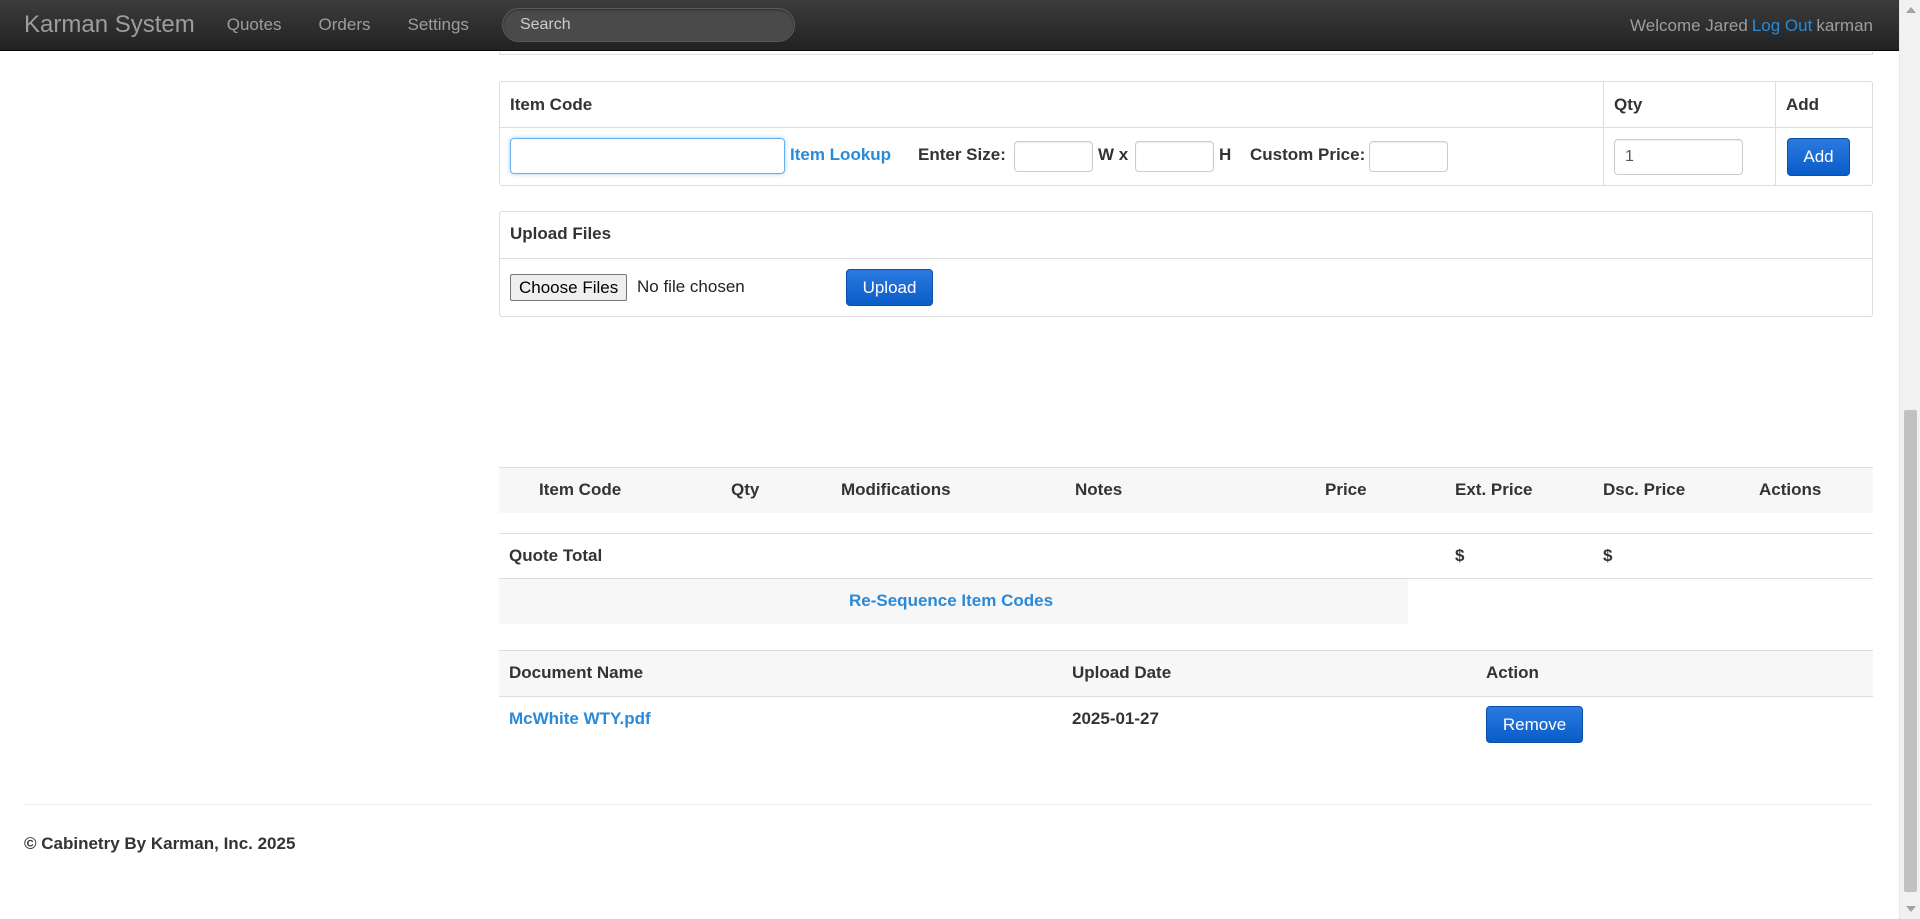  I want to click on resequence-row: Re-Sequence Item Codes, so click(953, 601).